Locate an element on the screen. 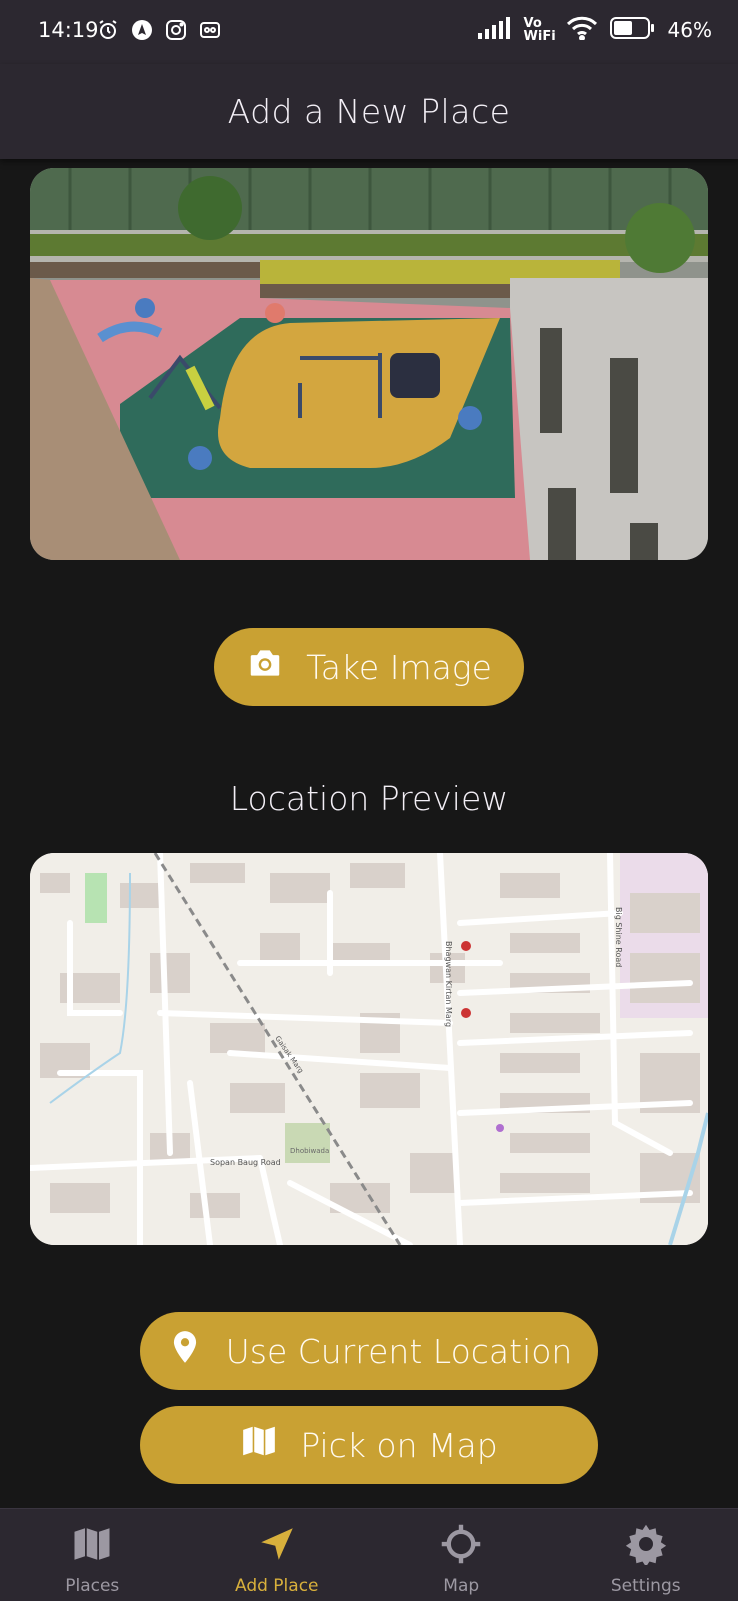 This screenshot has width=738, height=1601. wifi-icon is located at coordinates (582, 30).